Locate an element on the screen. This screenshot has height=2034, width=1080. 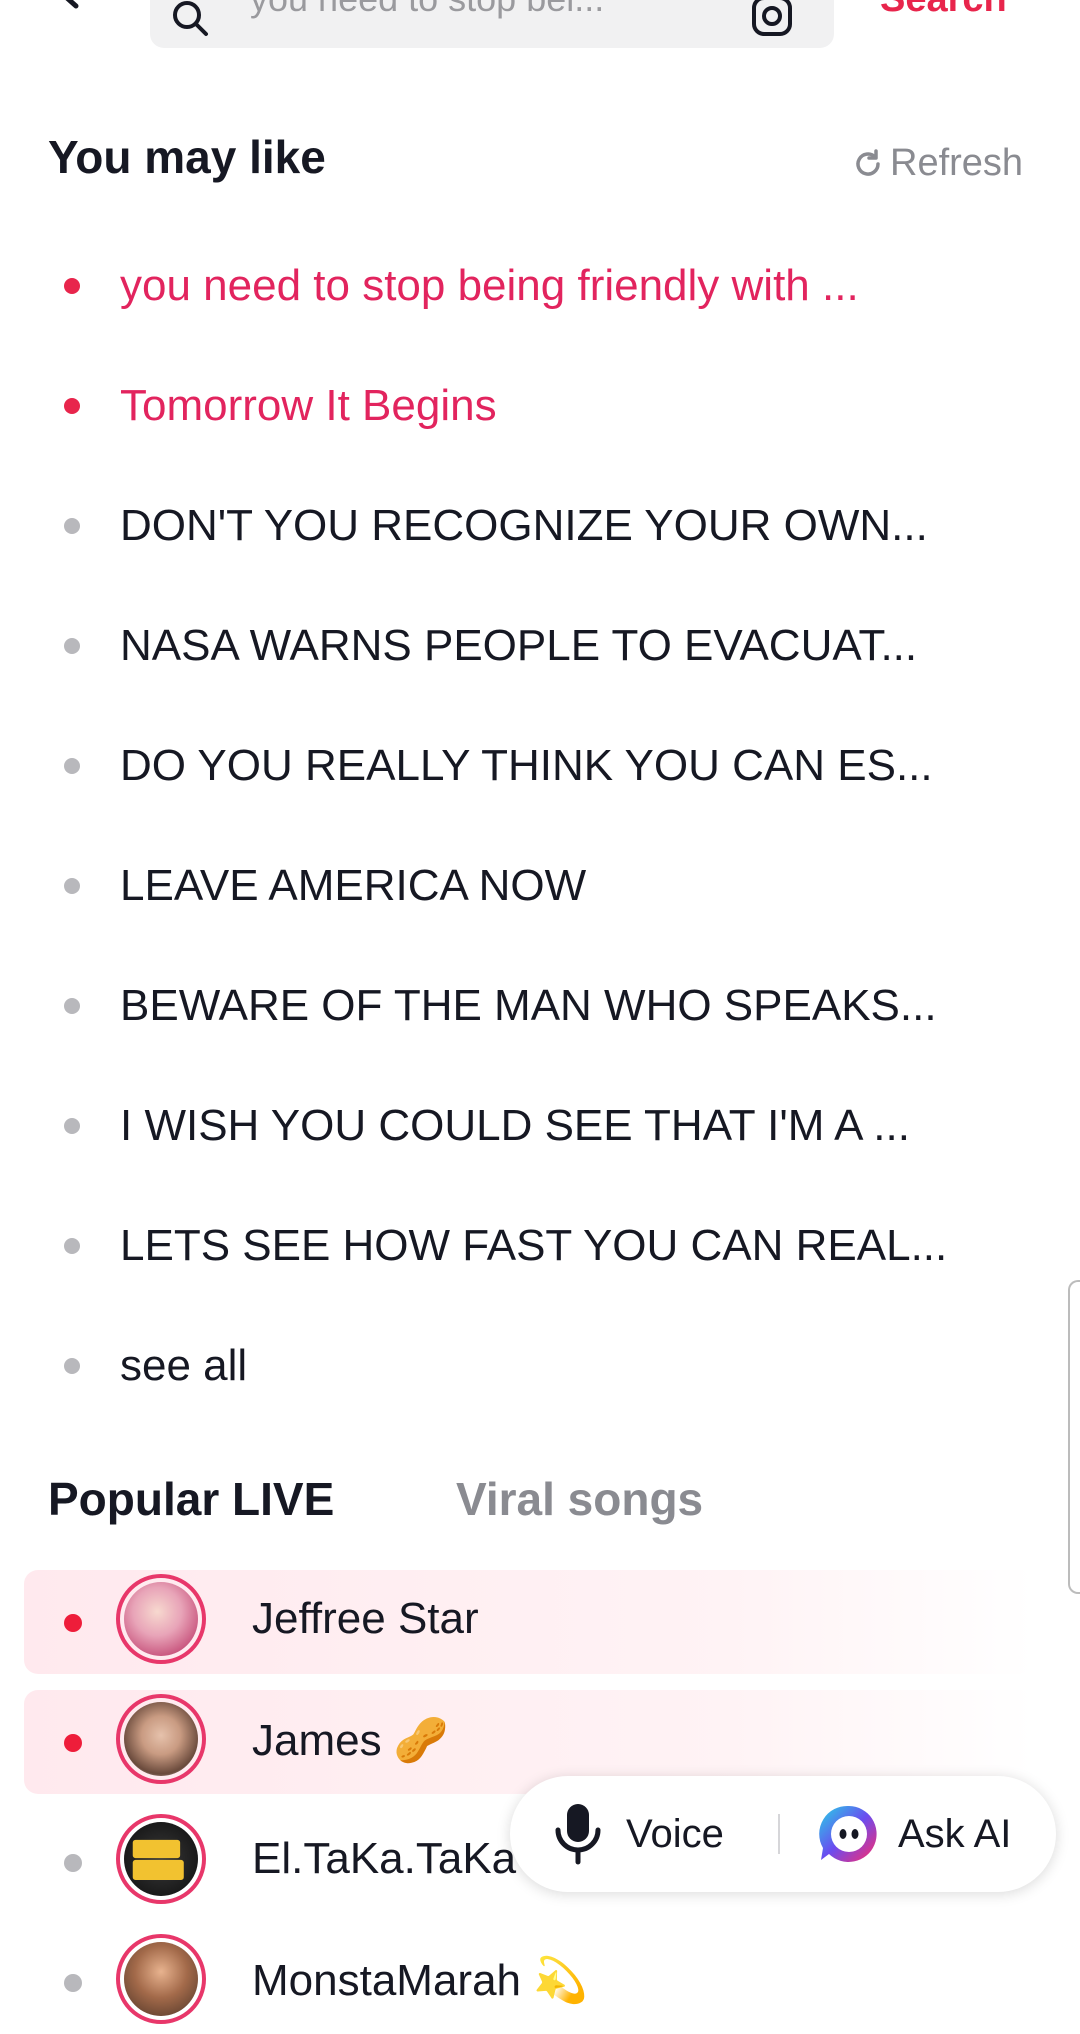
refresh-button: Refresh is located at coordinates (937, 163).